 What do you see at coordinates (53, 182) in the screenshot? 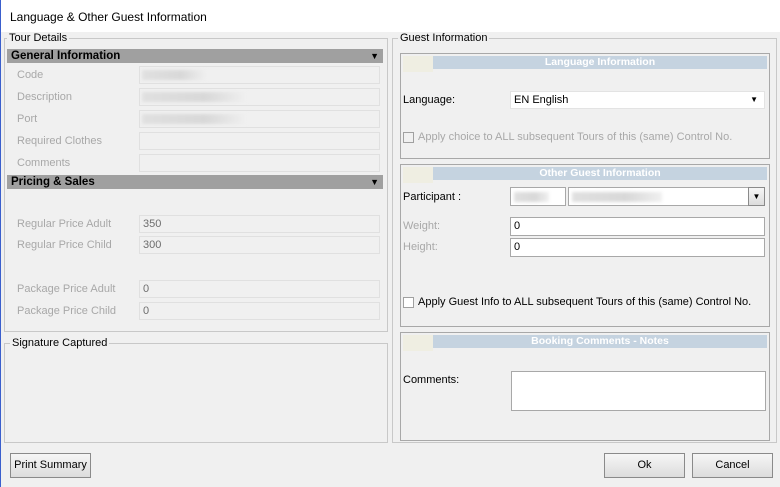
I see `pricing-title: Pricing & Sales` at bounding box center [53, 182].